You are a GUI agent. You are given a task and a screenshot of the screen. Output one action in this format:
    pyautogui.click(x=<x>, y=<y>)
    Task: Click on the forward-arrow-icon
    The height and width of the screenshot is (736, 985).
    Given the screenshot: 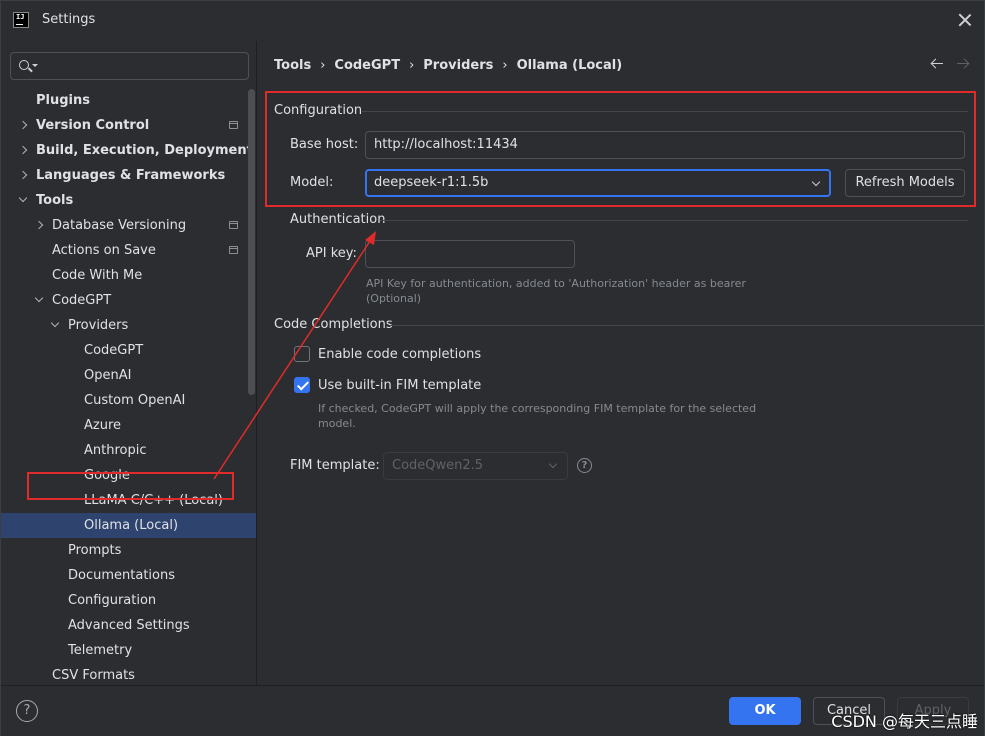 What is the action you would take?
    pyautogui.click(x=963, y=64)
    